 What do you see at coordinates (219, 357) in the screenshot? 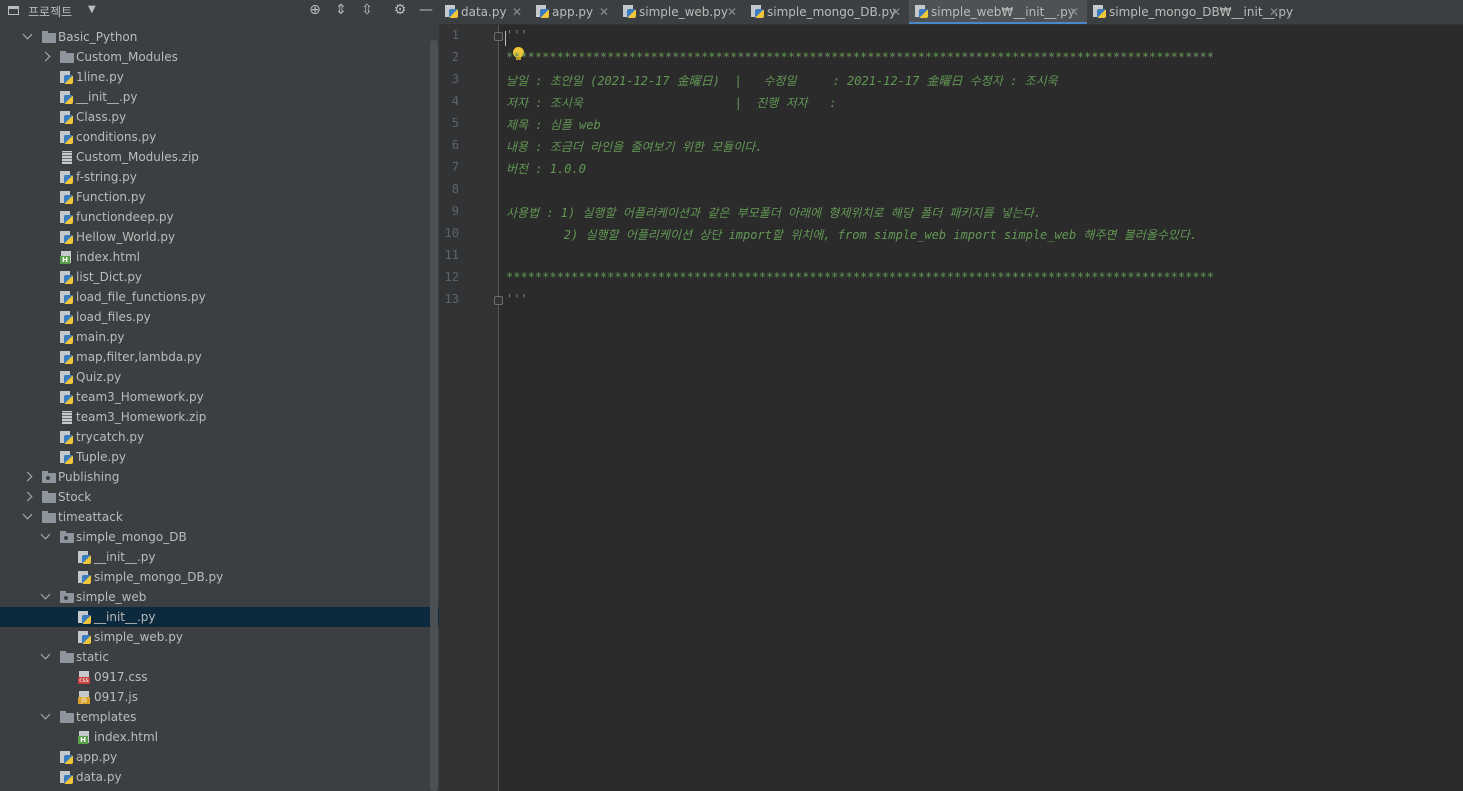
I see `tree-file: map,filter,lambda.py` at bounding box center [219, 357].